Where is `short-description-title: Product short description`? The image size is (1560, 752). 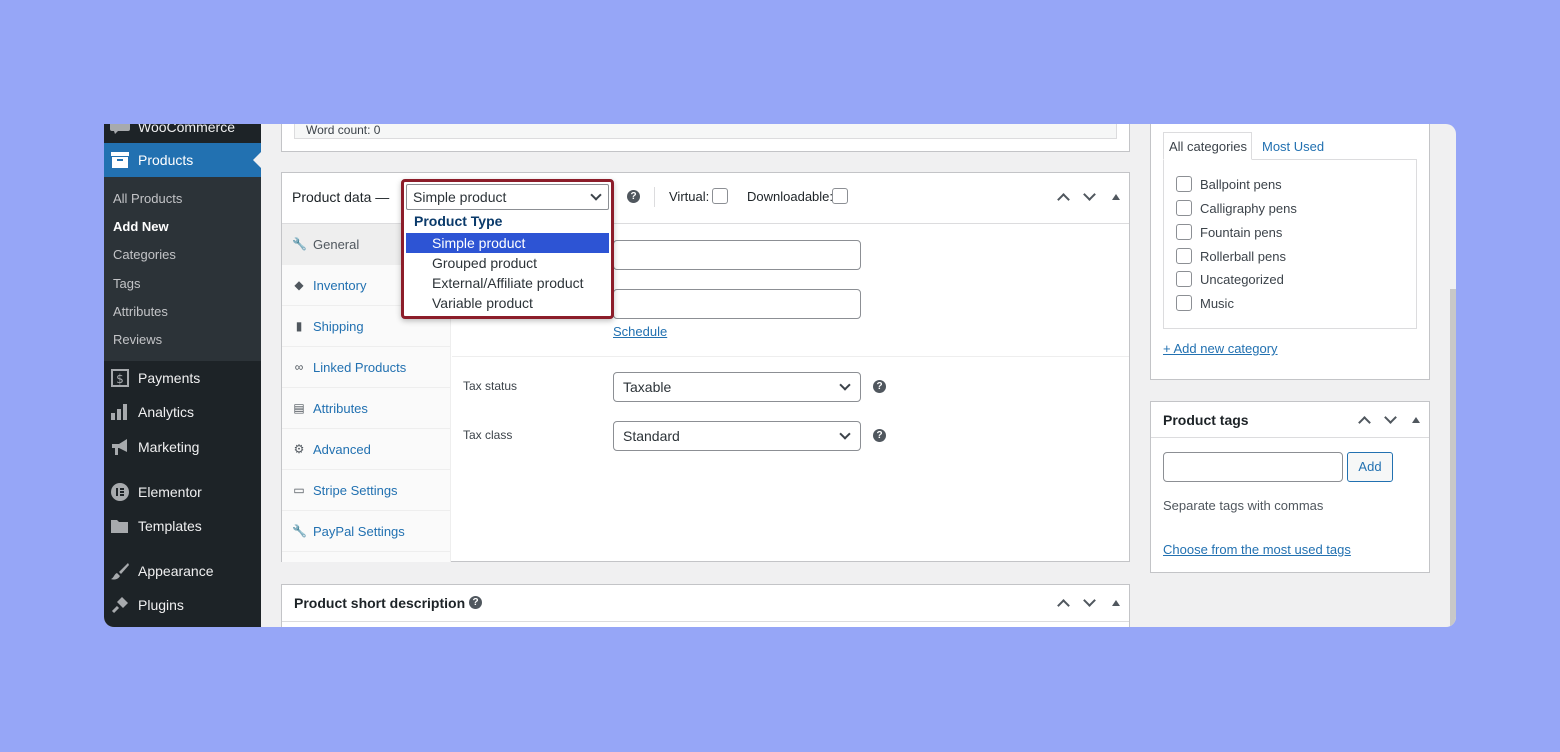 short-description-title: Product short description is located at coordinates (380, 603).